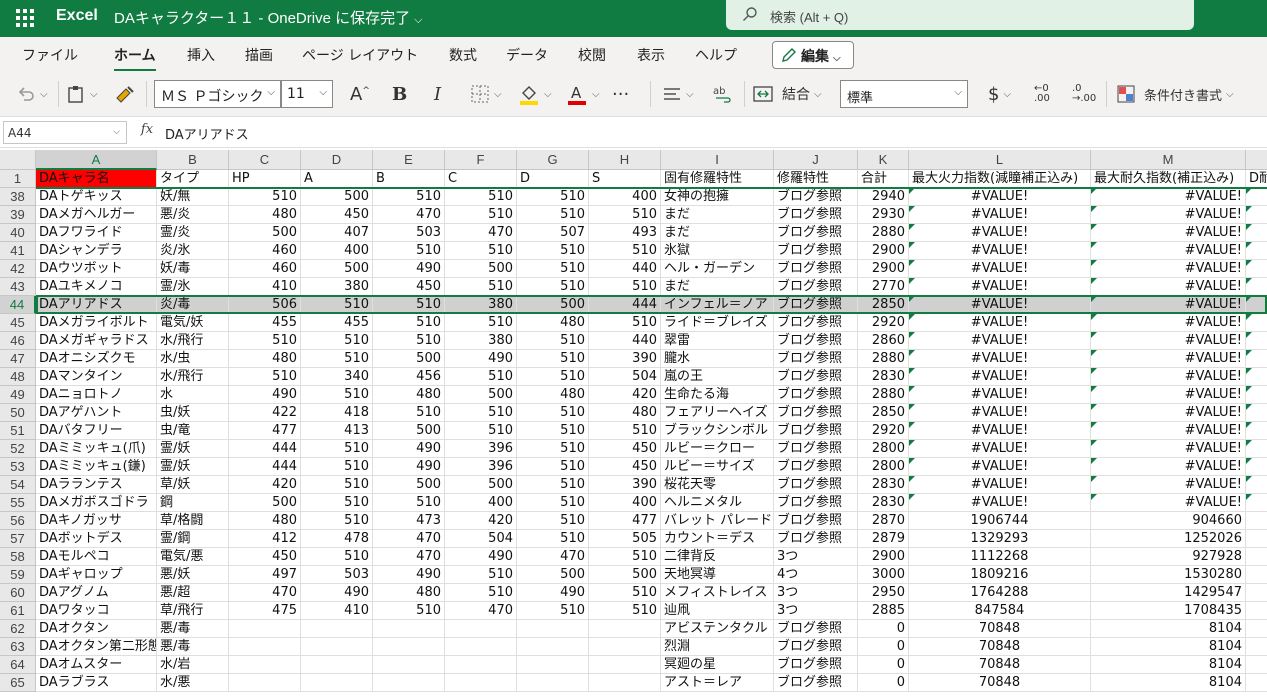  What do you see at coordinates (96, 665) in the screenshot?
I see `table-cell: DAオムスター` at bounding box center [96, 665].